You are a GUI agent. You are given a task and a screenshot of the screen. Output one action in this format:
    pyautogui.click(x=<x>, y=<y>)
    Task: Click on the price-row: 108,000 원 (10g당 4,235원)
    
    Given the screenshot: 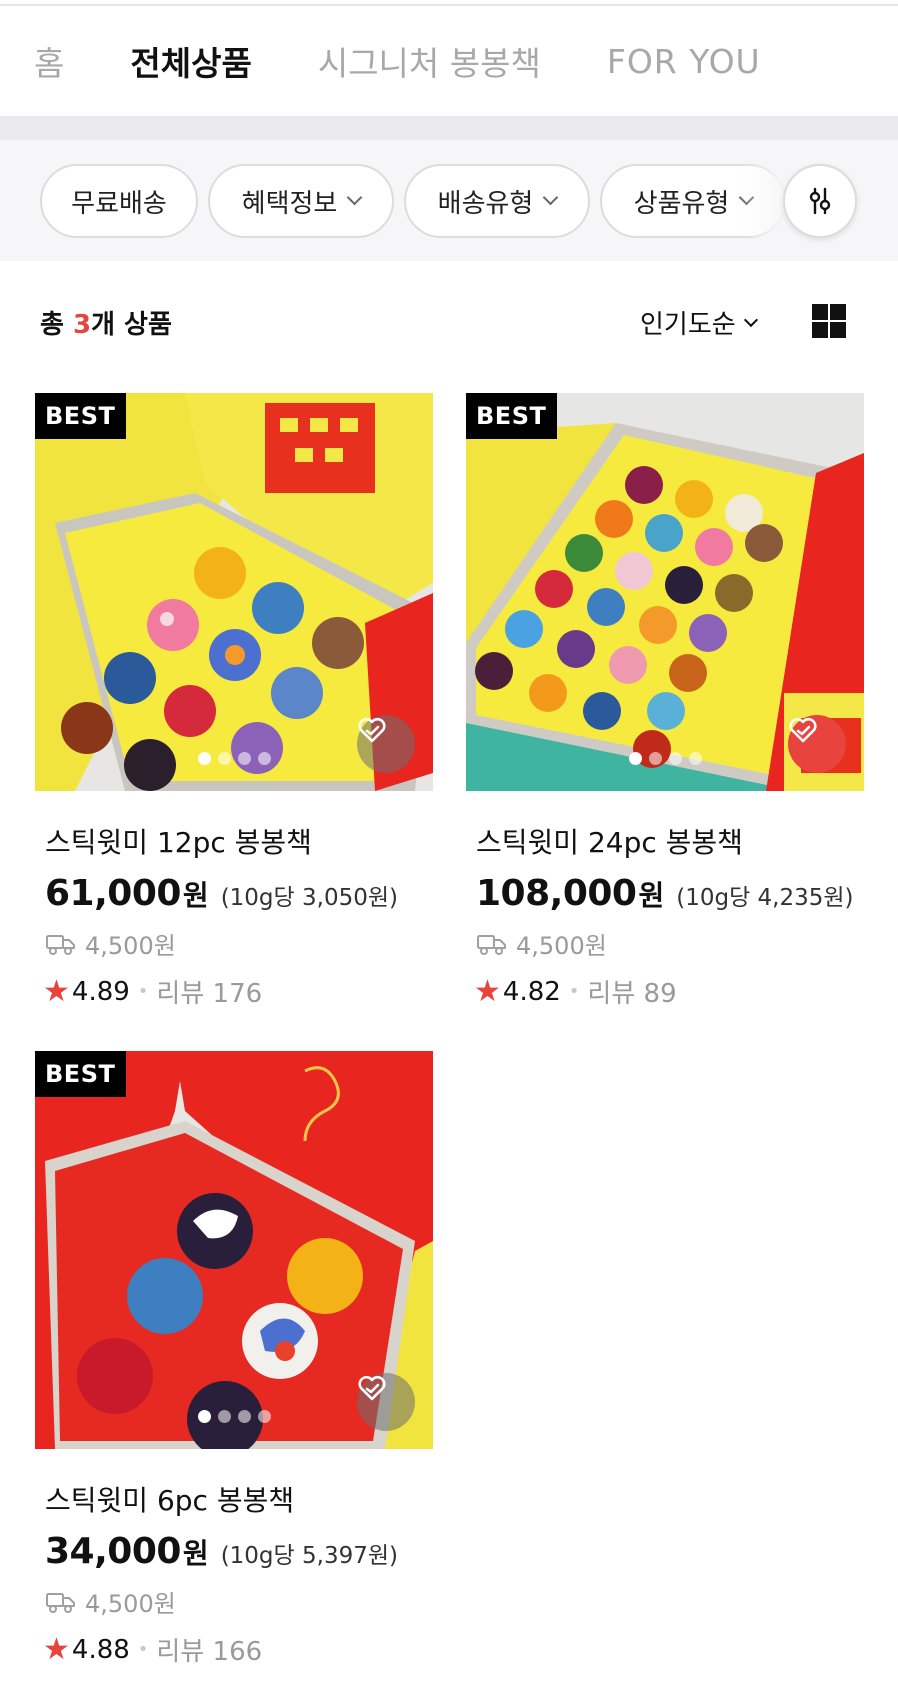 What is the action you would take?
    pyautogui.click(x=670, y=893)
    